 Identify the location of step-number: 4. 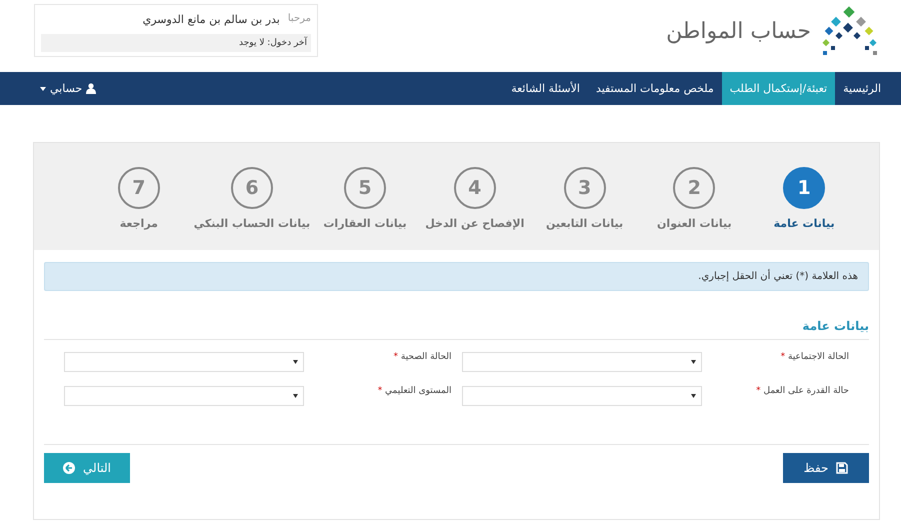
(475, 188).